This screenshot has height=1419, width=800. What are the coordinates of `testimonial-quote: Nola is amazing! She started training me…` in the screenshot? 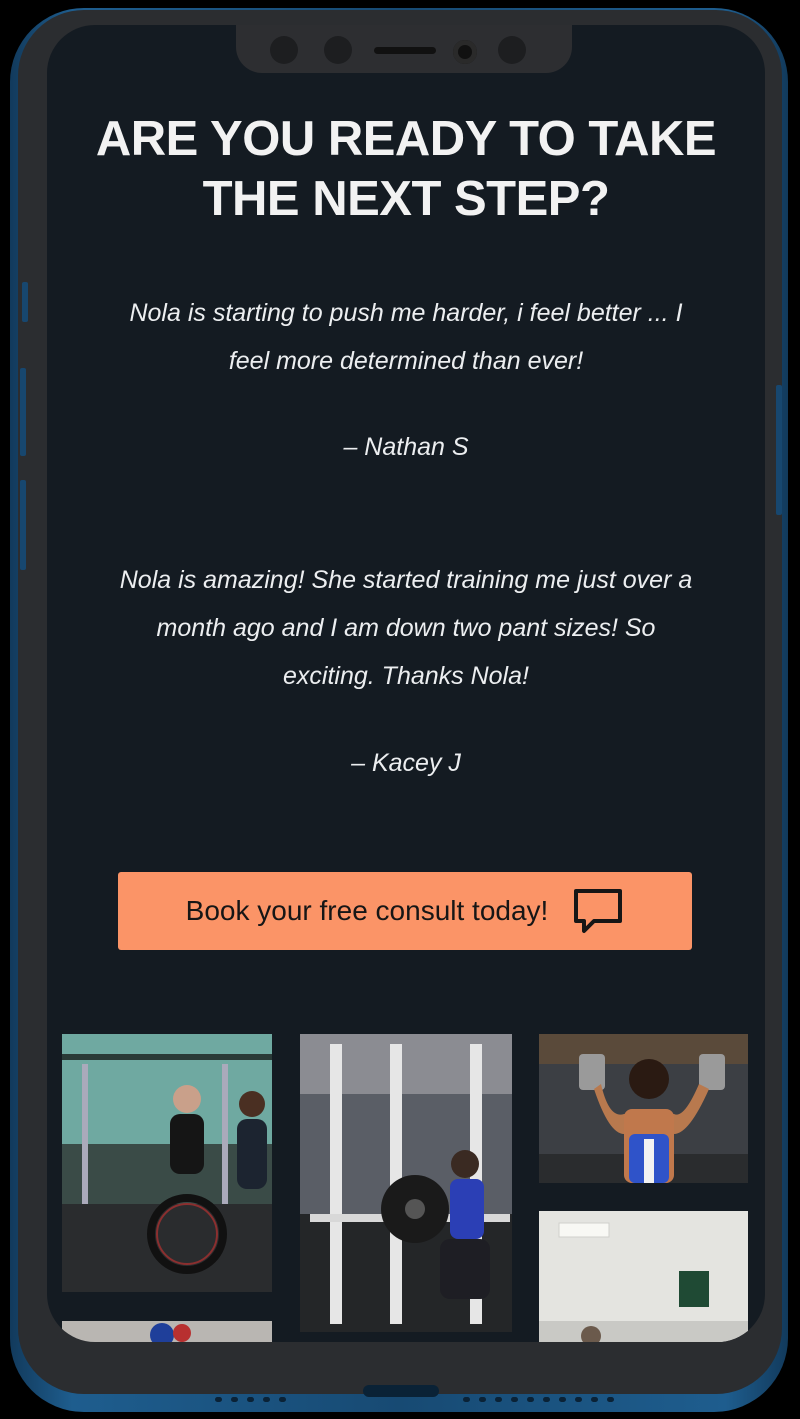 It's located at (406, 628).